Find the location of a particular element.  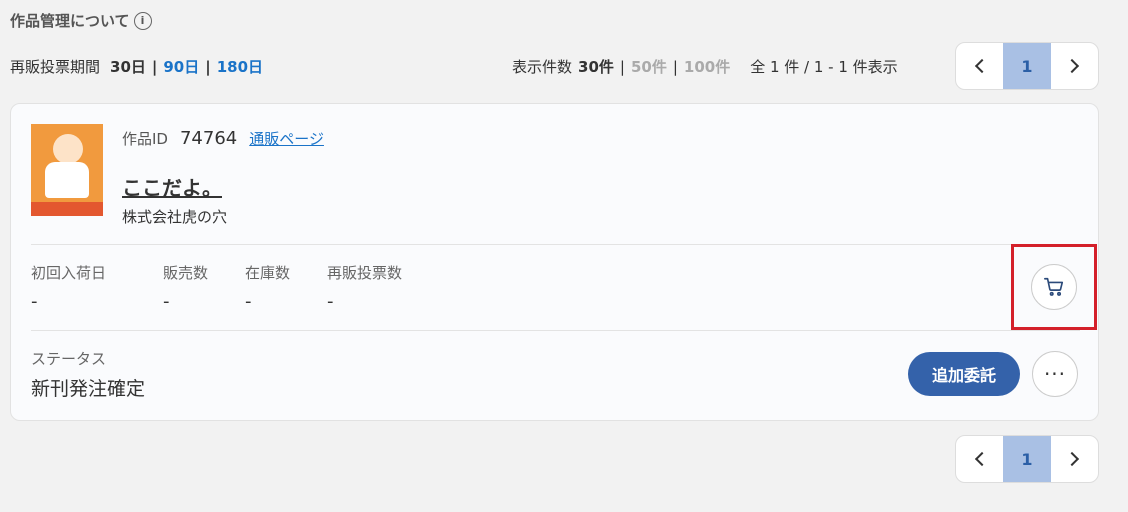

result-count-text: 全 1 件 / 1 - 1 件表示 is located at coordinates (824, 67).